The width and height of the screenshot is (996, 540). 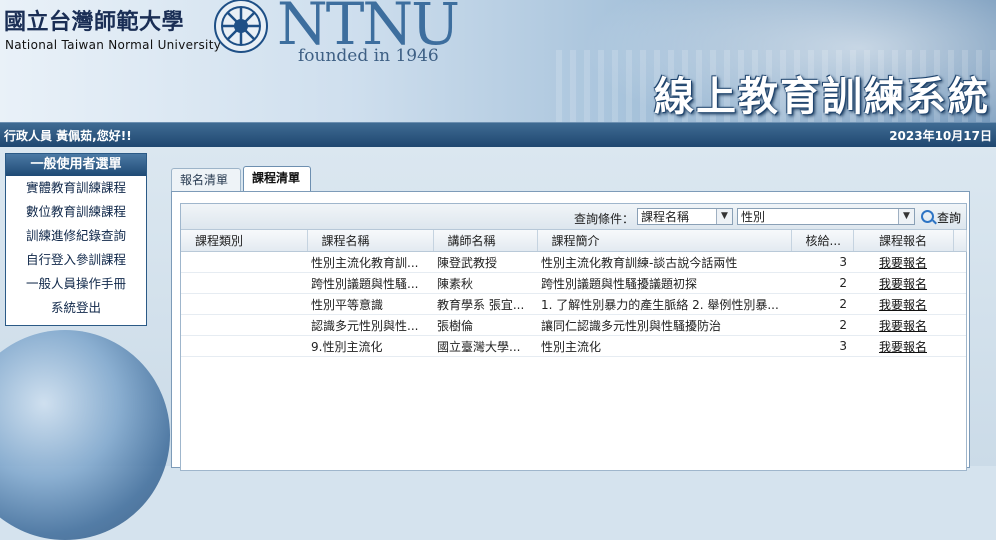 I want to click on search-condition-label: 查詢條件：, so click(x=604, y=219).